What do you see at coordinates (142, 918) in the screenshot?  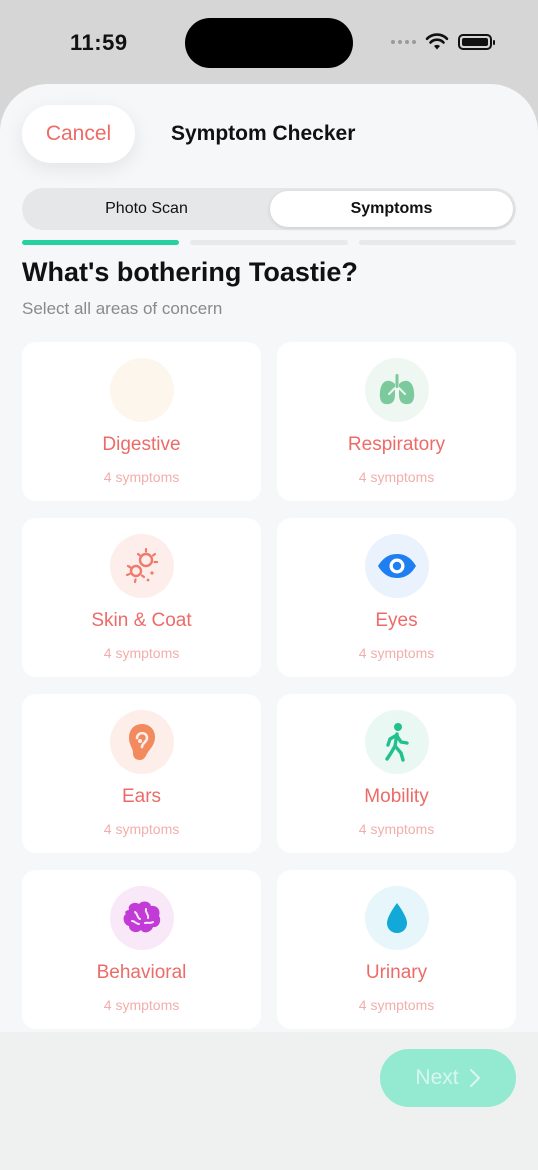 I see `brain-icon` at bounding box center [142, 918].